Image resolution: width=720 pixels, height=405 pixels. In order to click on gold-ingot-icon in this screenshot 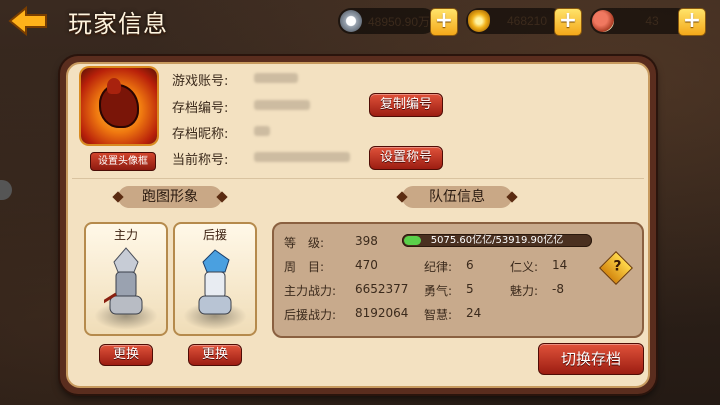, I will do `click(479, 21)`.